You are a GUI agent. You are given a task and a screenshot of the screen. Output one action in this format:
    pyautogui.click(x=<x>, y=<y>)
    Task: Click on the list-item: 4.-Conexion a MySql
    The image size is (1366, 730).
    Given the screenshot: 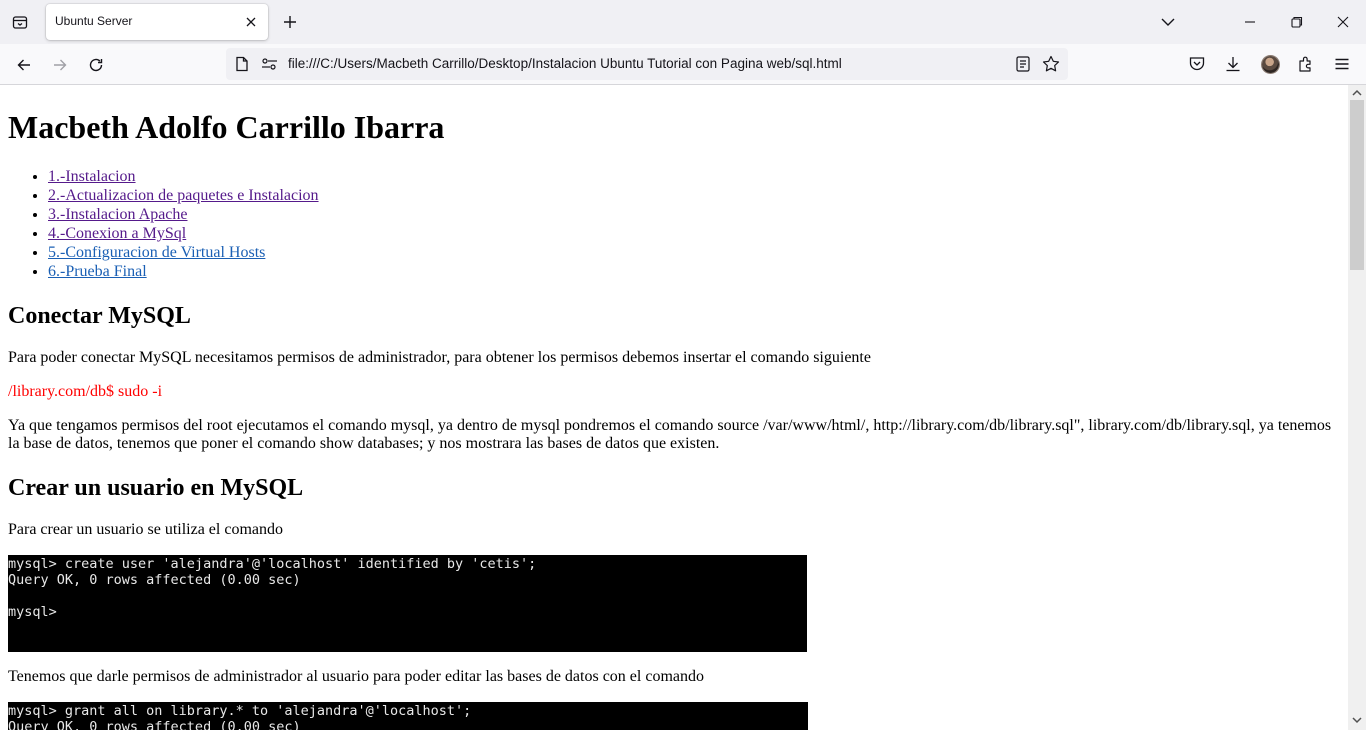 What is the action you would take?
    pyautogui.click(x=183, y=233)
    